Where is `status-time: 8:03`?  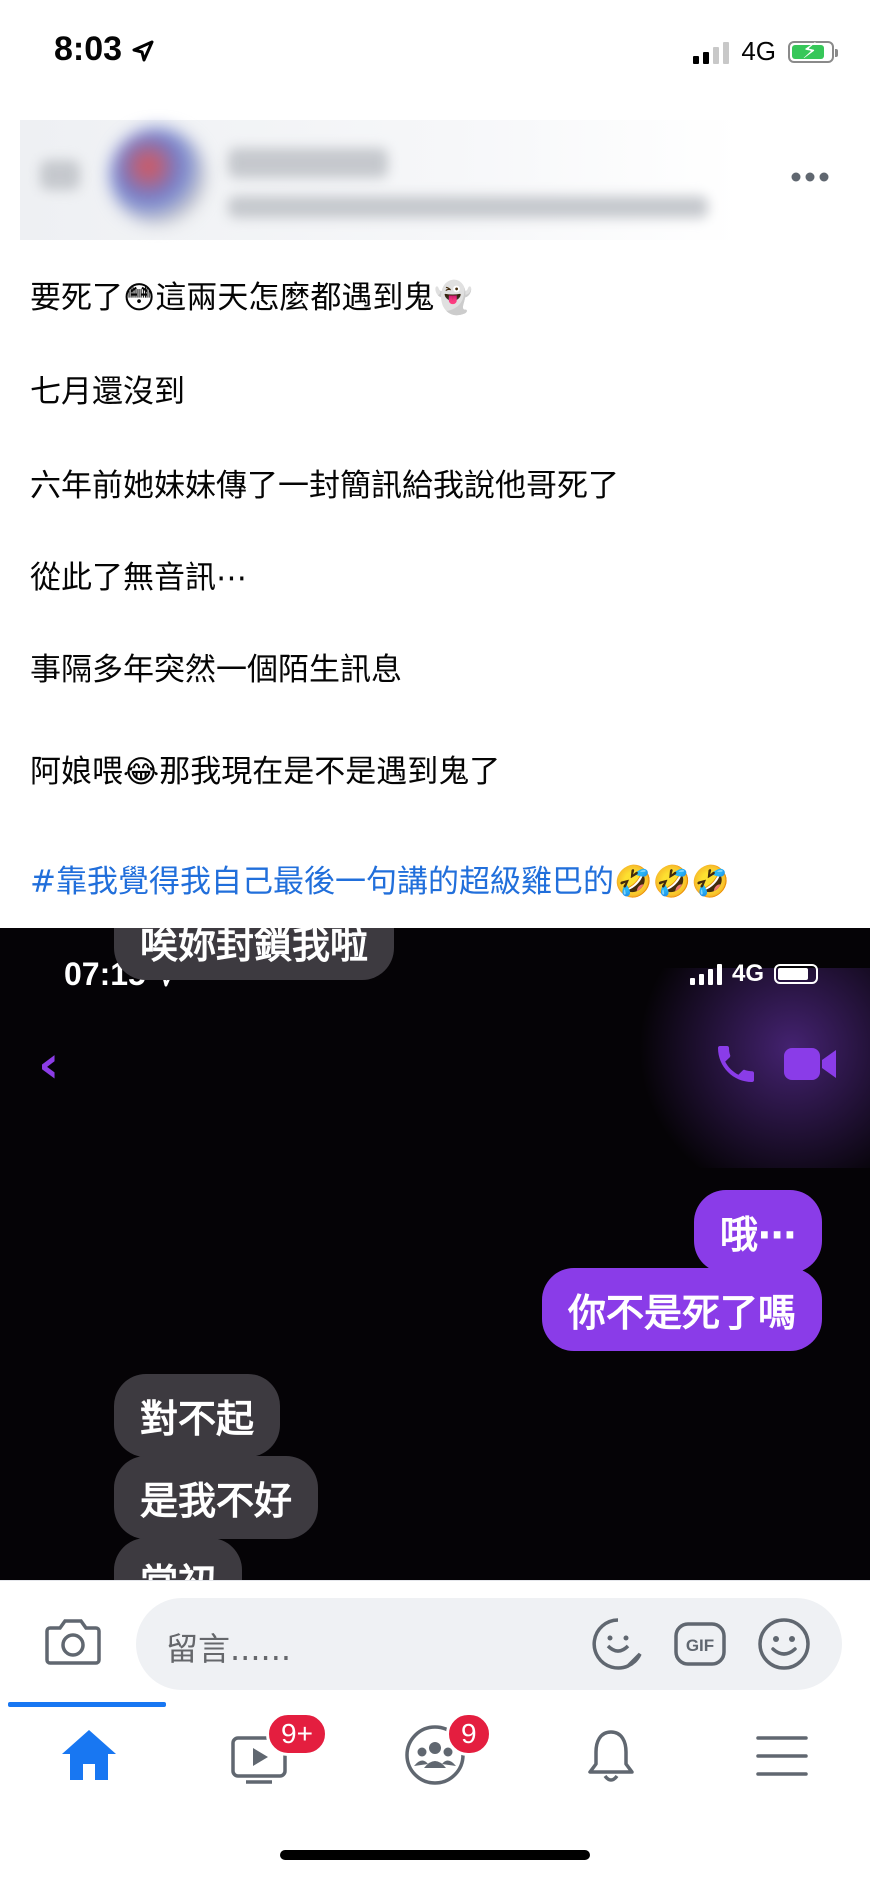 status-time: 8:03 is located at coordinates (104, 49).